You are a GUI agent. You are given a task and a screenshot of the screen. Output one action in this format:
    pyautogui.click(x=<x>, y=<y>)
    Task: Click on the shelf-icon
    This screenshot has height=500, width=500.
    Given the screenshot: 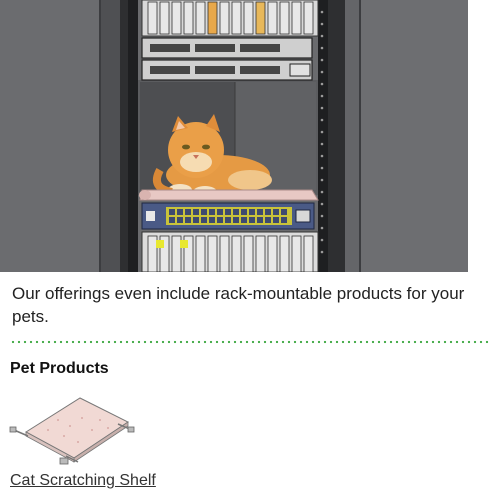 What is the action you would take?
    pyautogui.click(x=72, y=431)
    